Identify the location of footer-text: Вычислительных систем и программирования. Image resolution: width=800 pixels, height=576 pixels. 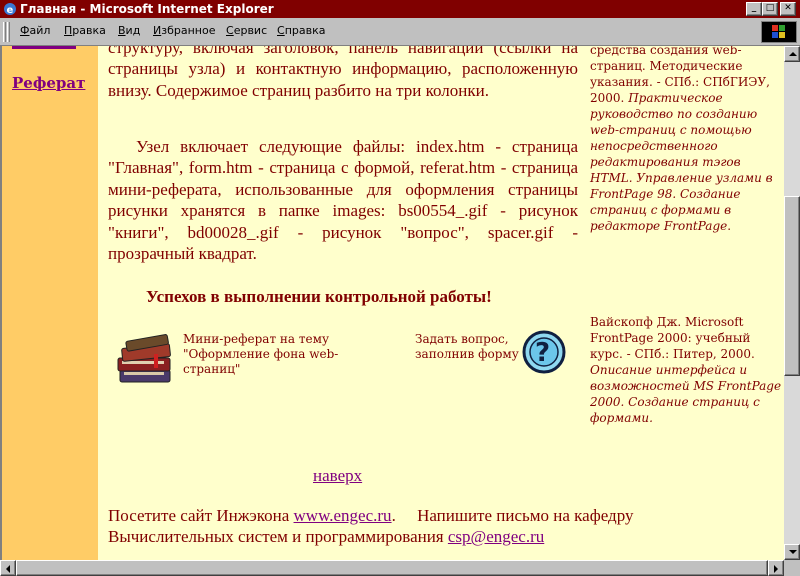
(276, 536).